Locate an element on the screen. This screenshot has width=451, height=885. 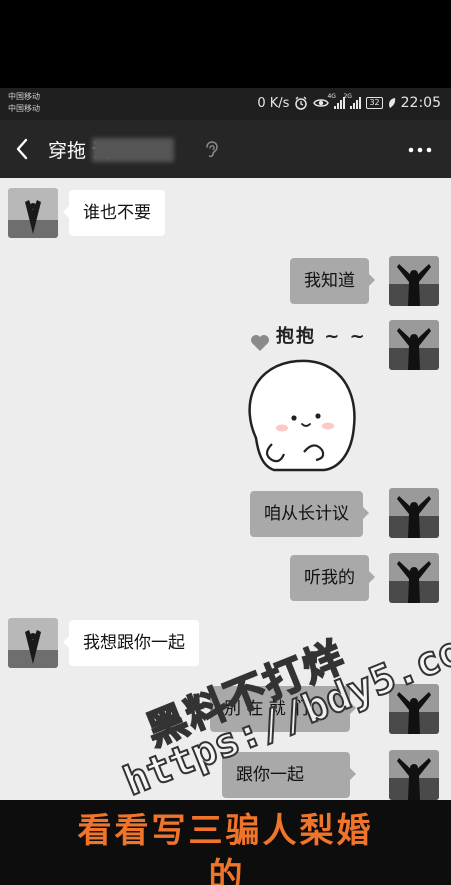
hug-sticker: 抱抱 ~ ~ is located at coordinates (312, 398).